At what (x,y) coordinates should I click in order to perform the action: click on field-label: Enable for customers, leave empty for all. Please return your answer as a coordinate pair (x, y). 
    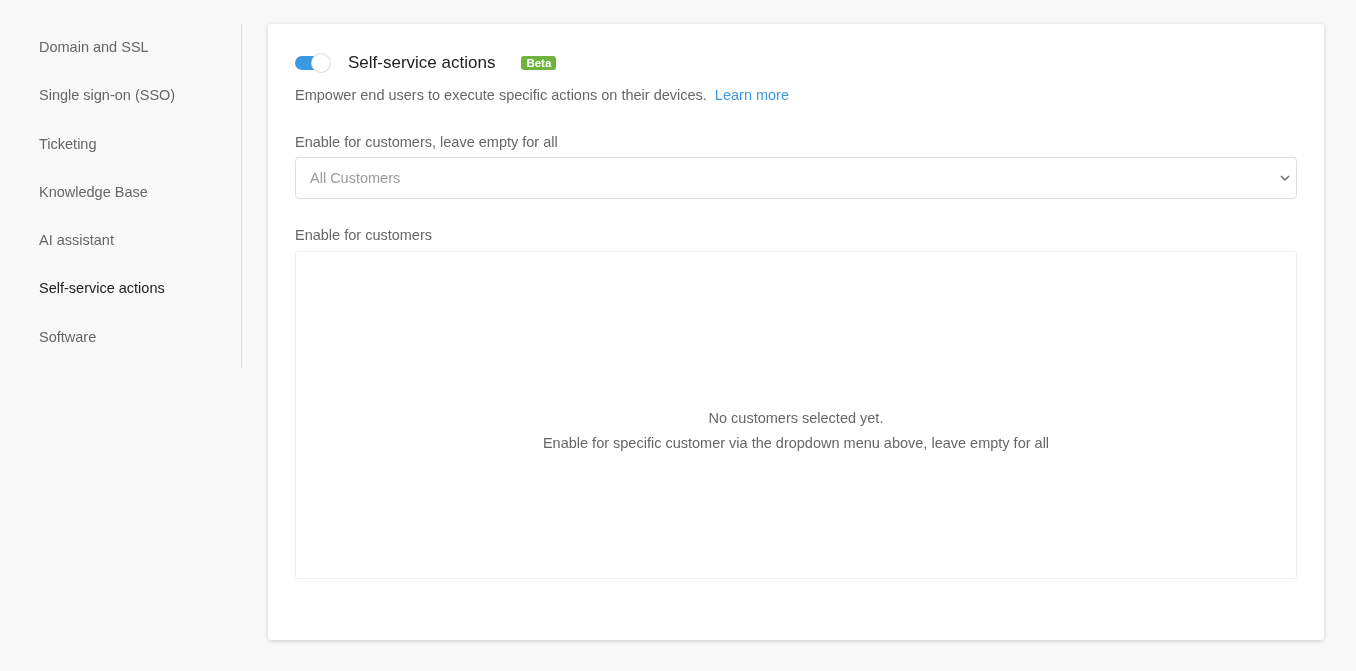
    Looking at the image, I should click on (427, 142).